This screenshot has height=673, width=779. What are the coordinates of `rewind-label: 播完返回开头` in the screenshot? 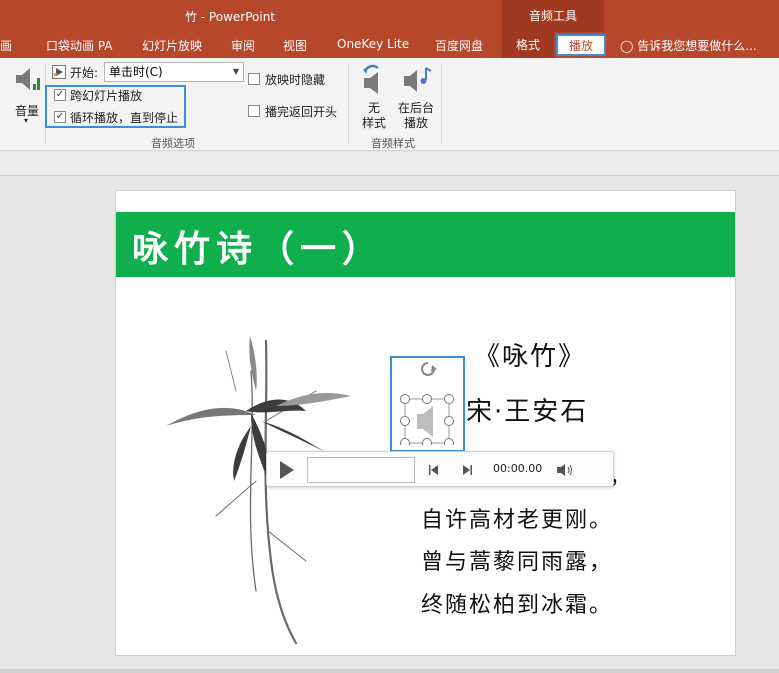 It's located at (301, 112).